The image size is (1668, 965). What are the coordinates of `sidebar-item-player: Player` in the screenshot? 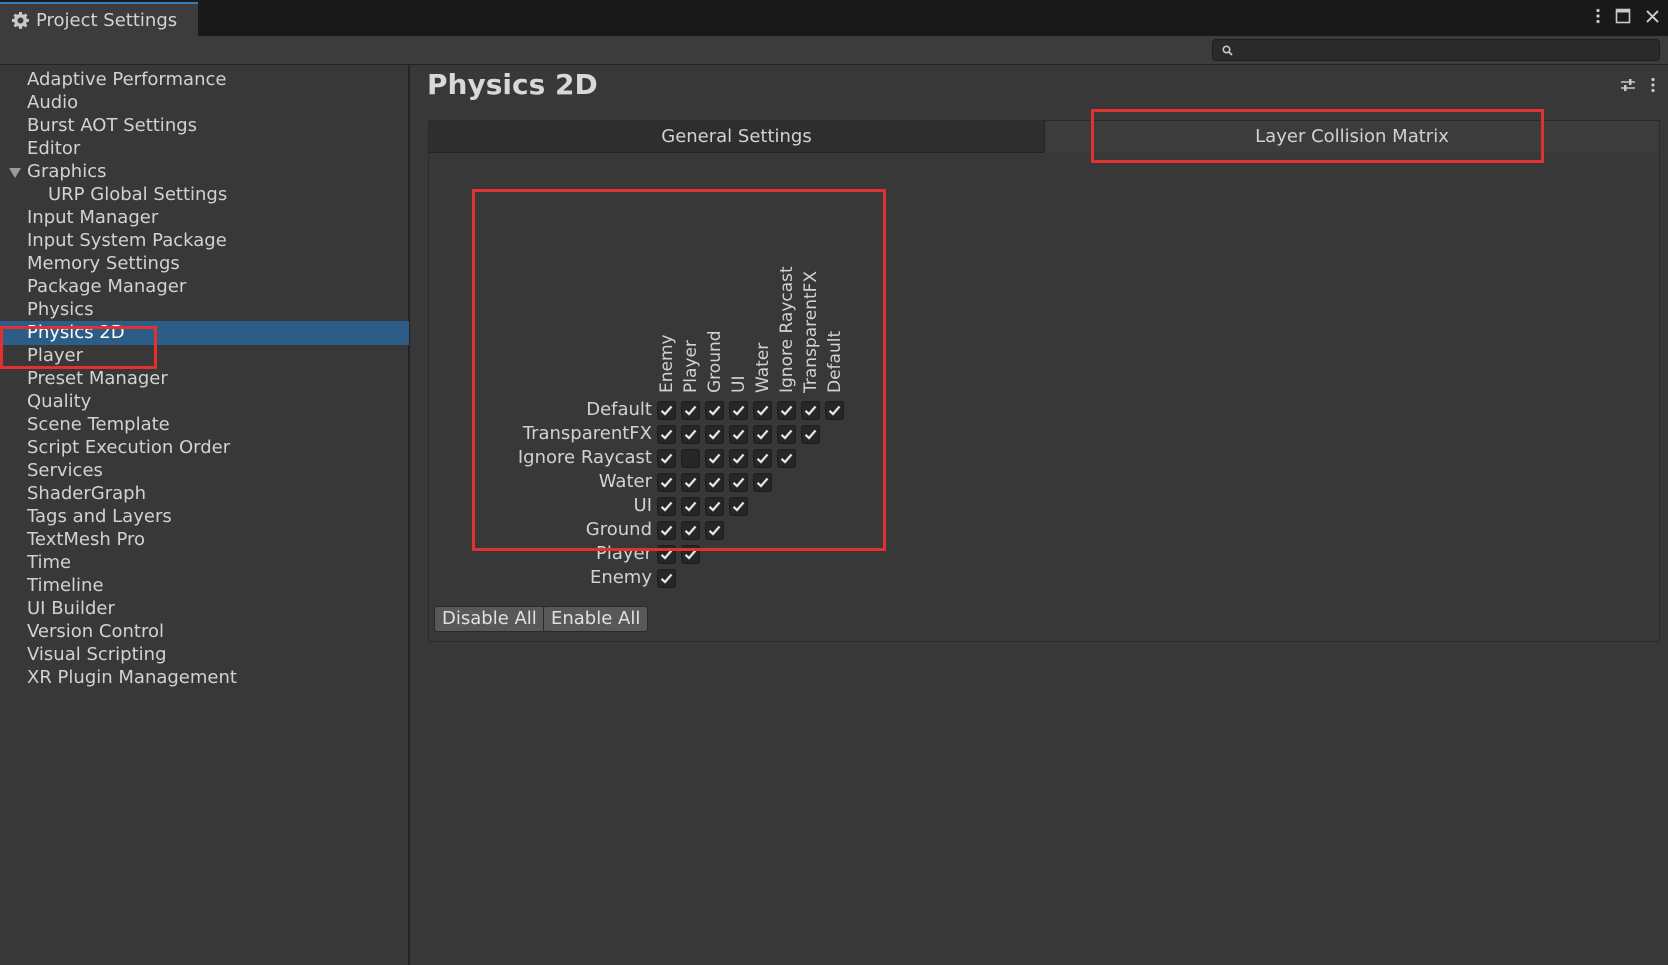 It's located at (204, 356).